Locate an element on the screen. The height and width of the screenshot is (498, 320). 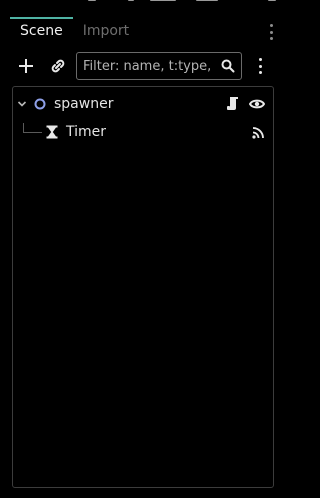
link-icon is located at coordinates (58, 66).